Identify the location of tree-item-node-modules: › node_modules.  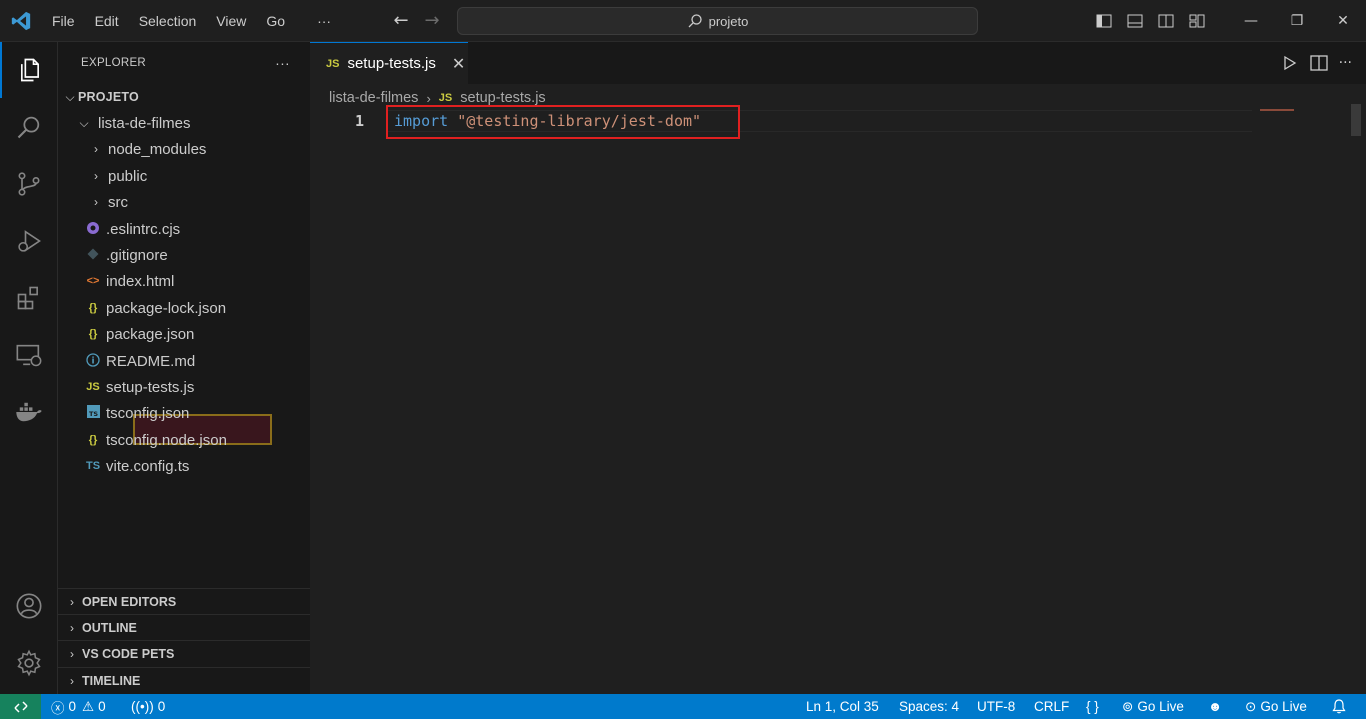
(184, 149).